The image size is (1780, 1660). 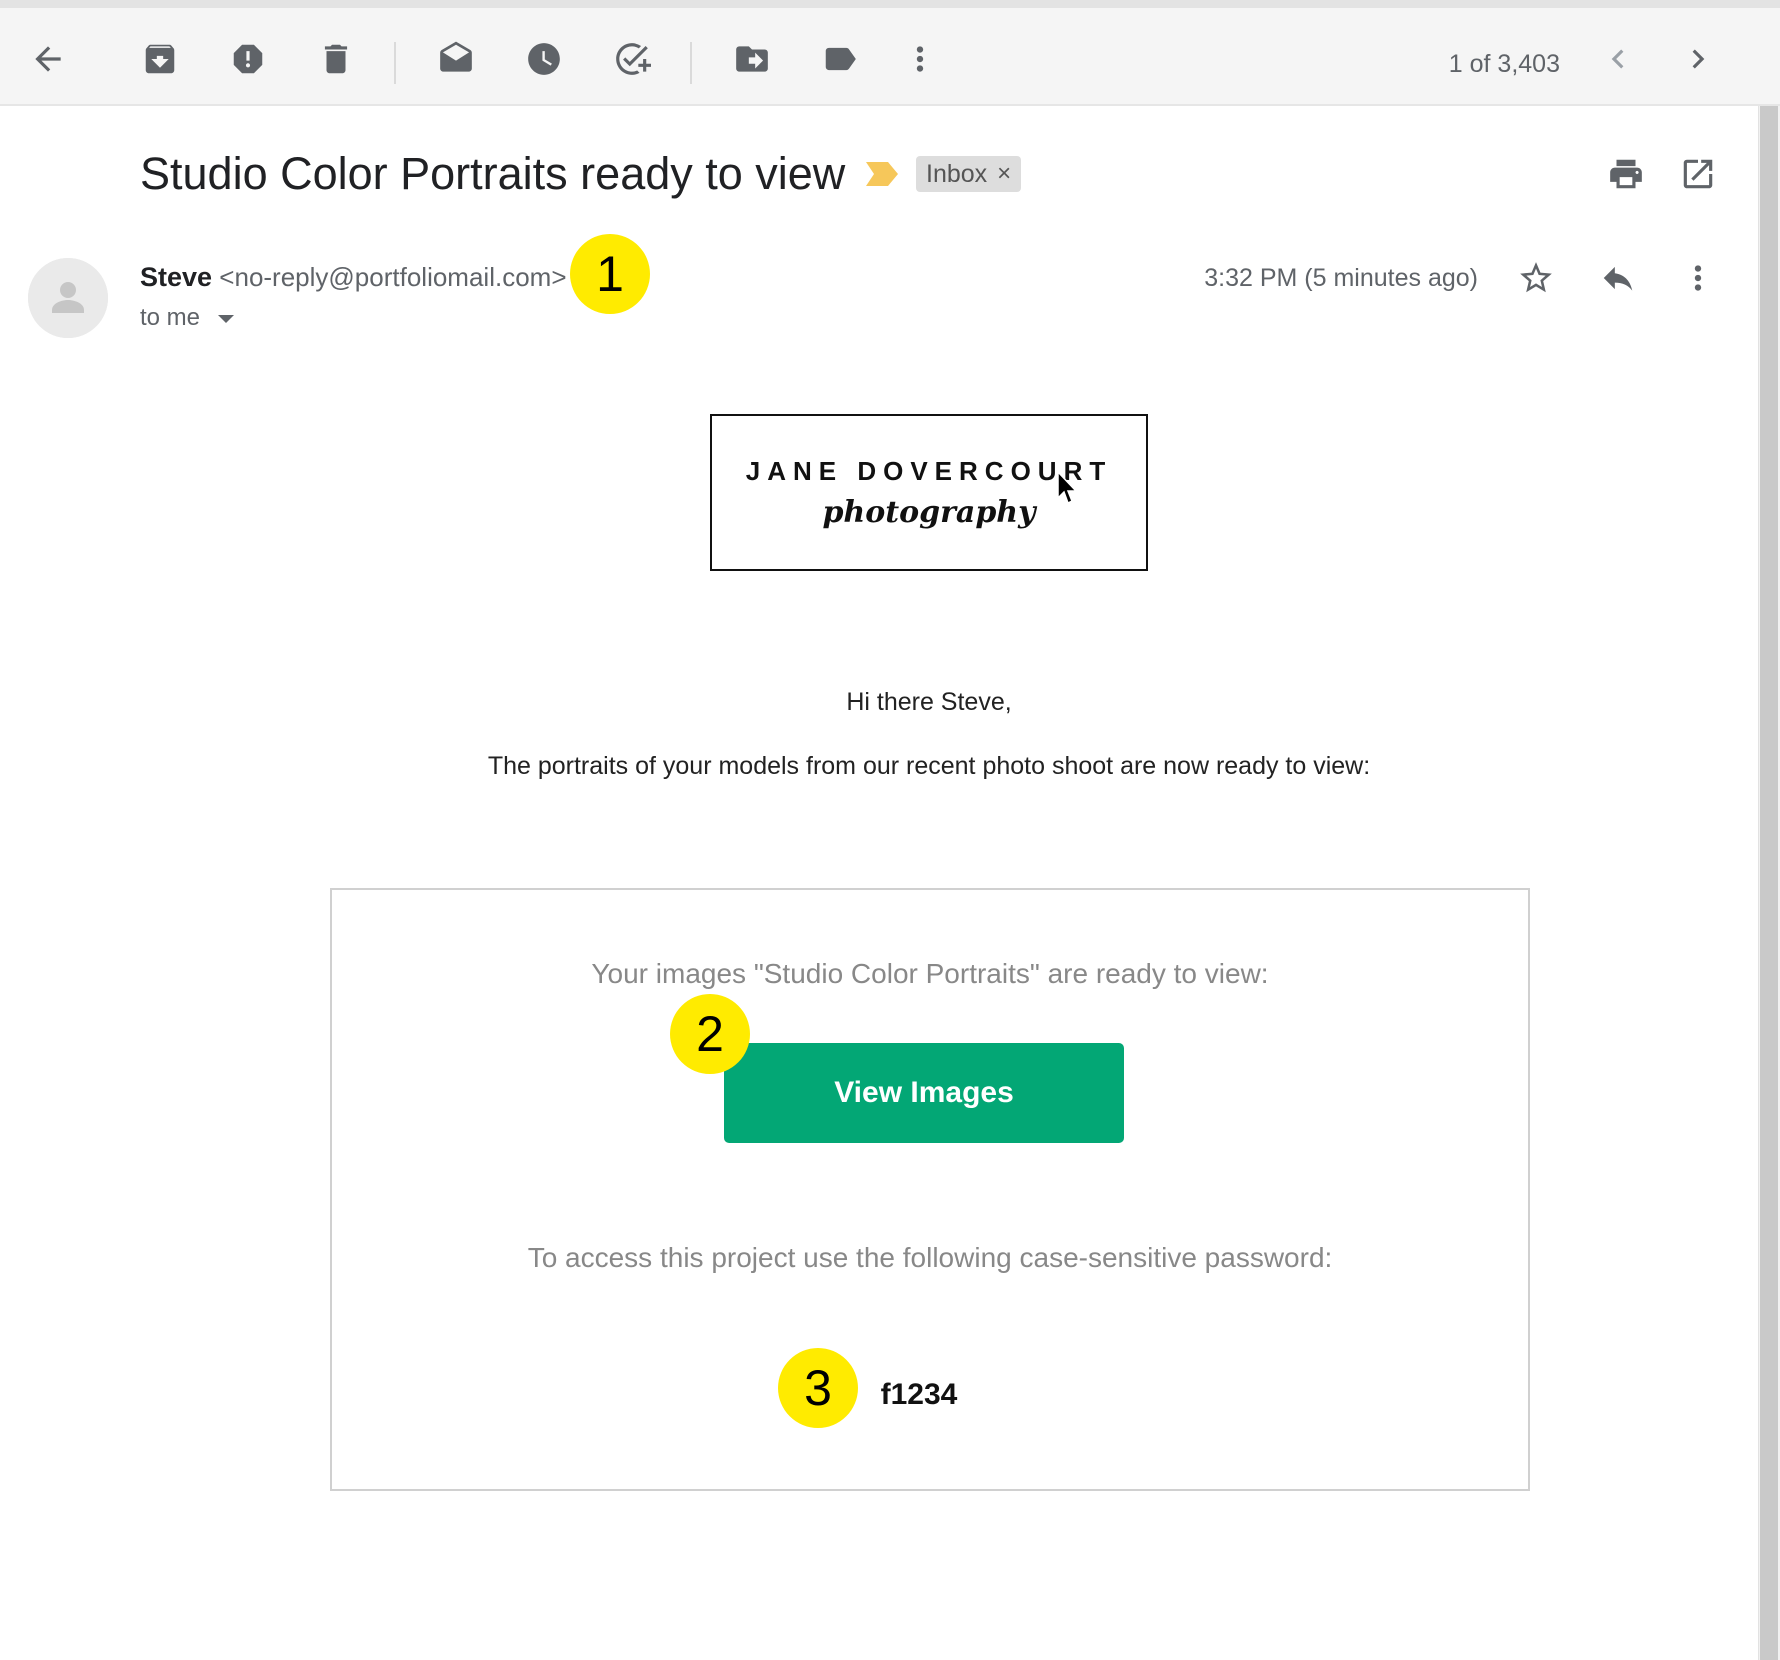 I want to click on print-icon, so click(x=1626, y=174).